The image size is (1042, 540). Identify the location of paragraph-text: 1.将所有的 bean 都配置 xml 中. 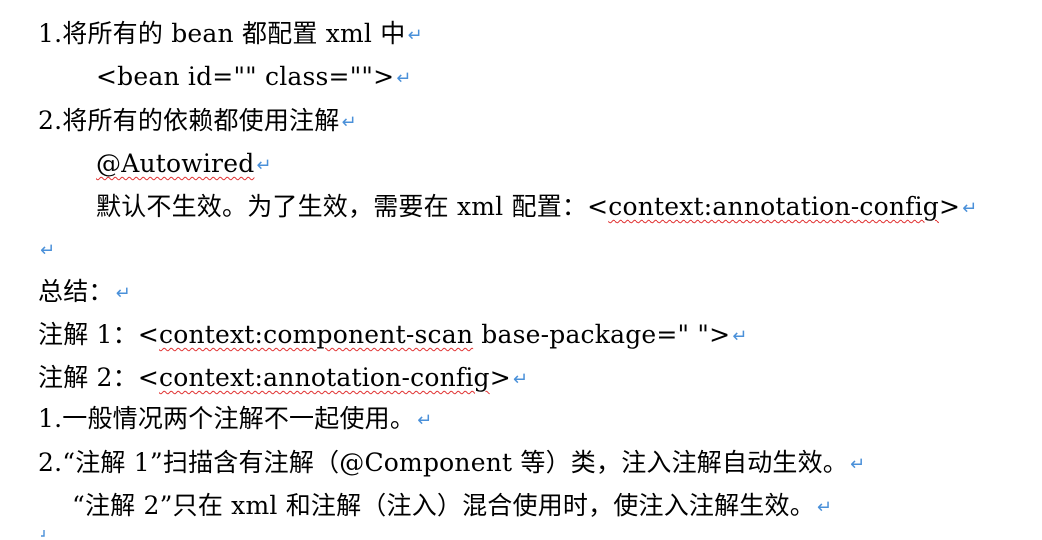
(222, 33).